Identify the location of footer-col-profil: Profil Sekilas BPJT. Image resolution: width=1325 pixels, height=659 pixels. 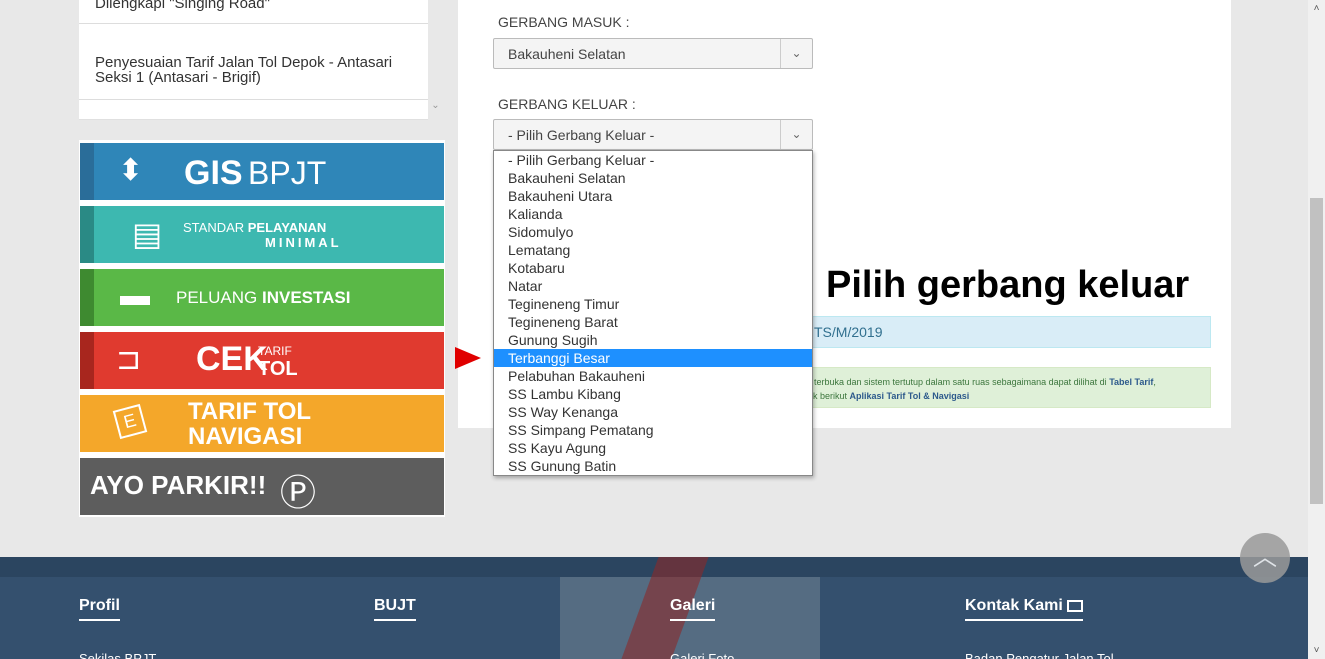
(117, 628).